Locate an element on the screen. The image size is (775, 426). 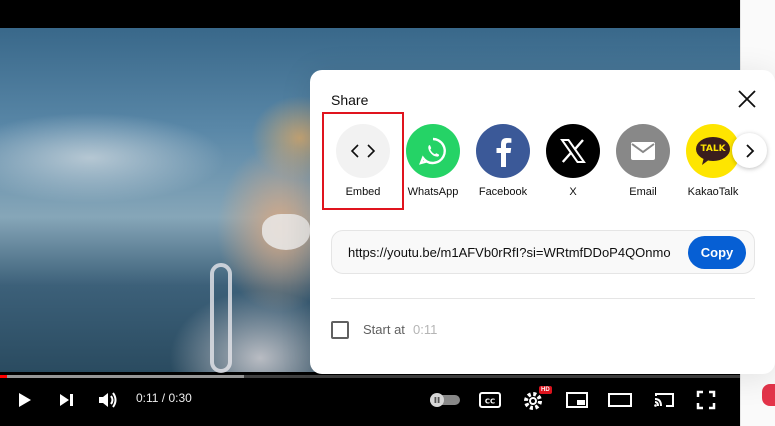
volume-icon is located at coordinates (108, 400).